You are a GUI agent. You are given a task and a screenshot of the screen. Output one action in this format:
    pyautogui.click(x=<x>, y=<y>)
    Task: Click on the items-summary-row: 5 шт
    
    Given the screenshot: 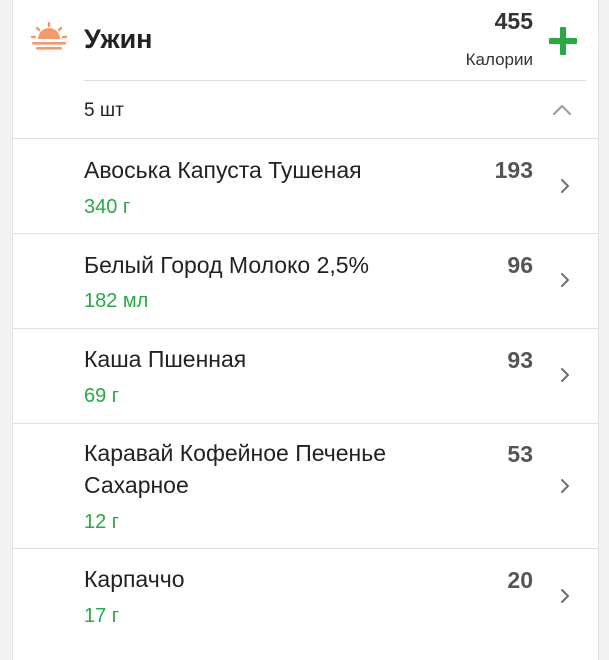 What is the action you would take?
    pyautogui.click(x=305, y=109)
    